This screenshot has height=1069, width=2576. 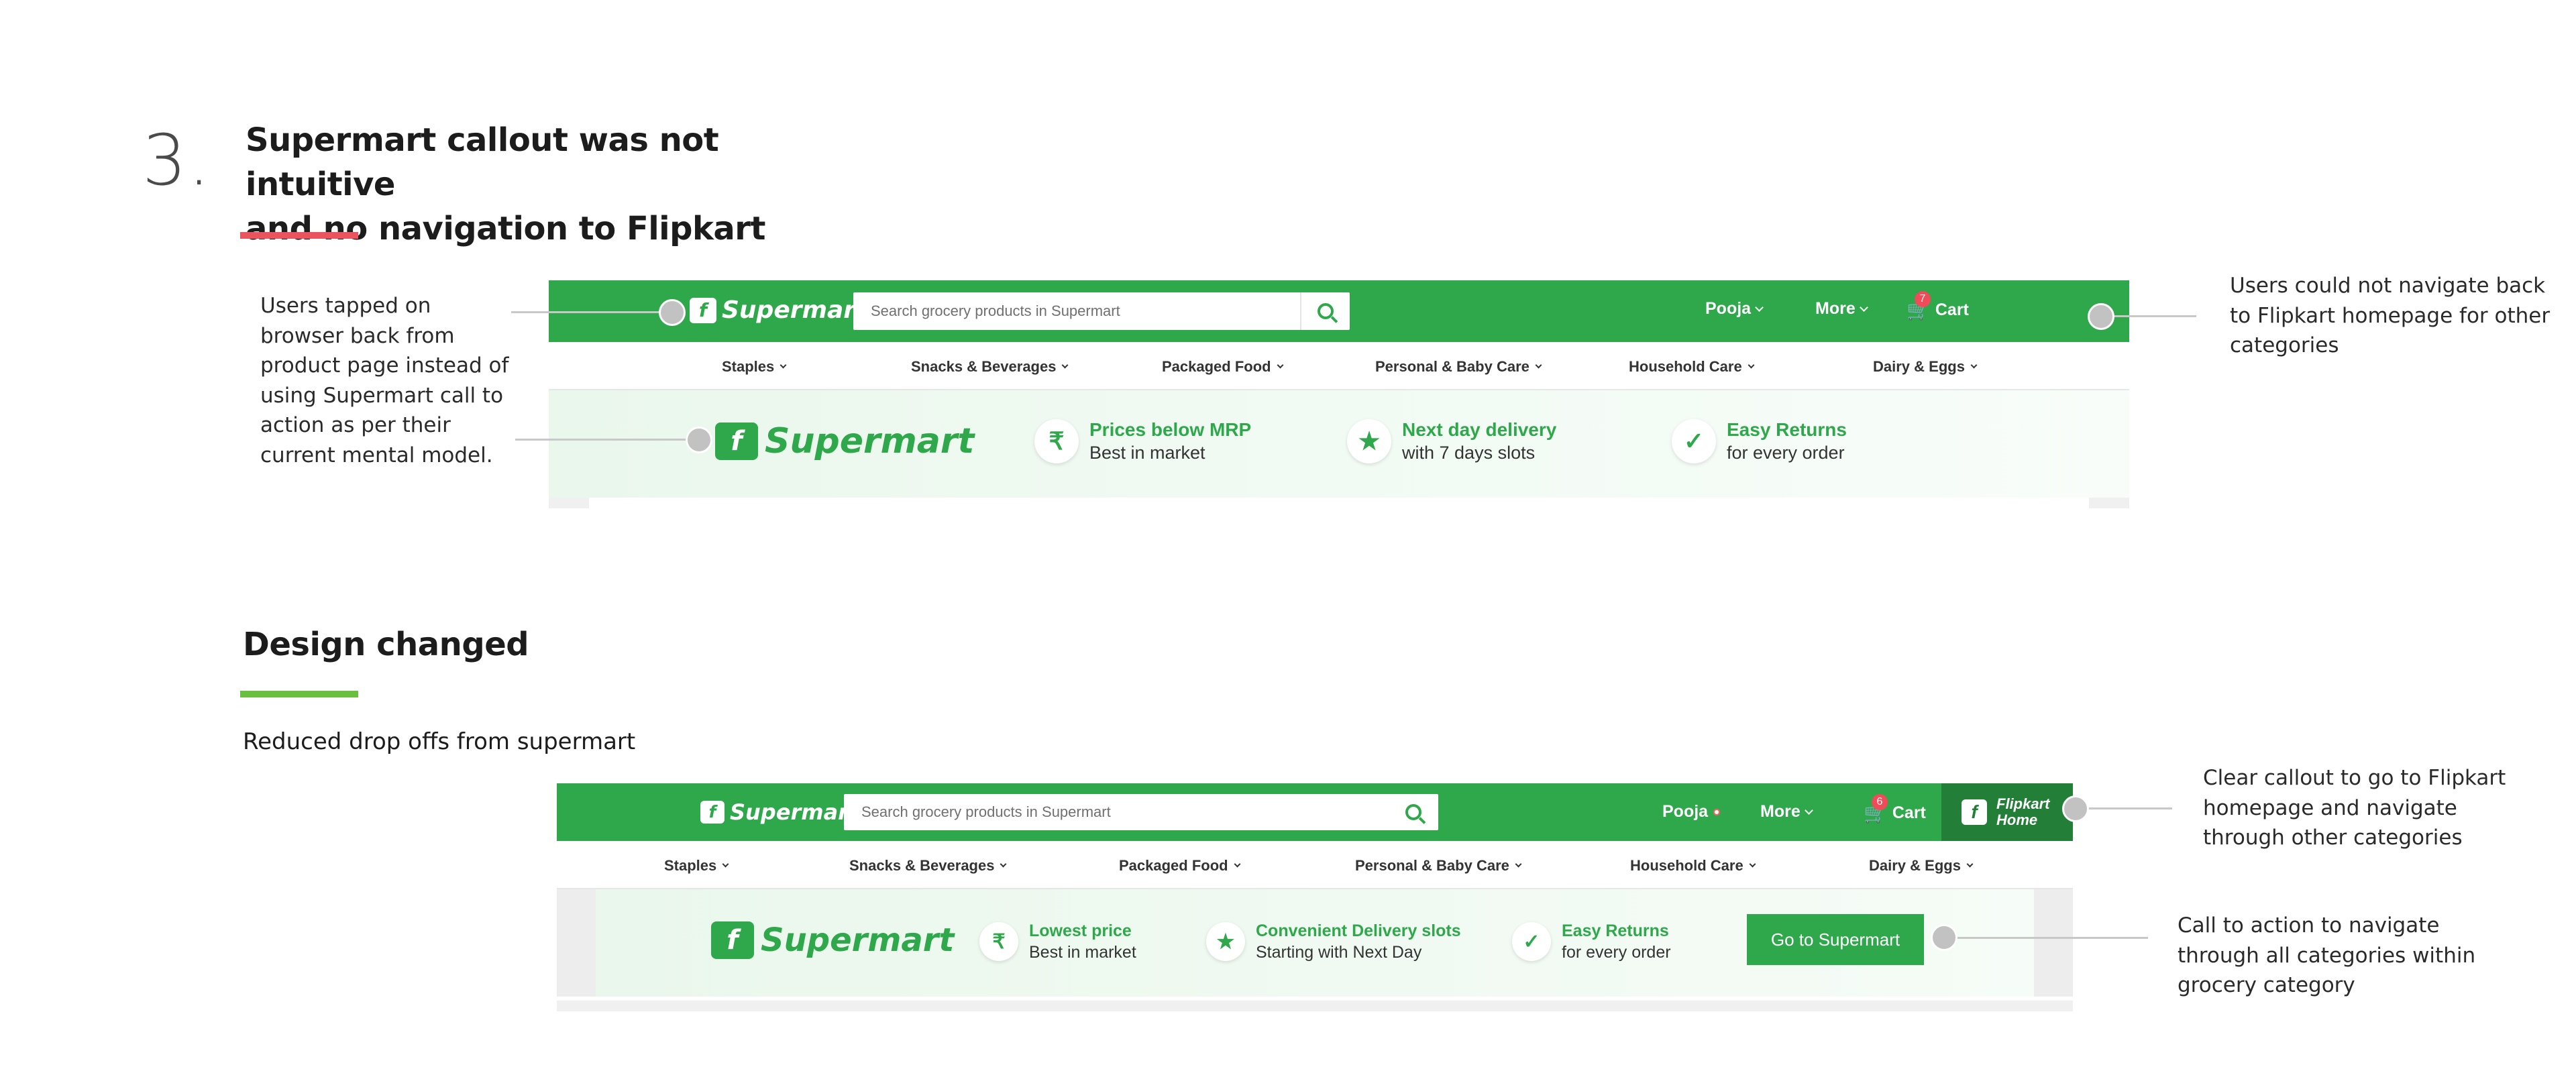 What do you see at coordinates (2007, 812) in the screenshot?
I see `flipkart-home-button: f Flipkart Home` at bounding box center [2007, 812].